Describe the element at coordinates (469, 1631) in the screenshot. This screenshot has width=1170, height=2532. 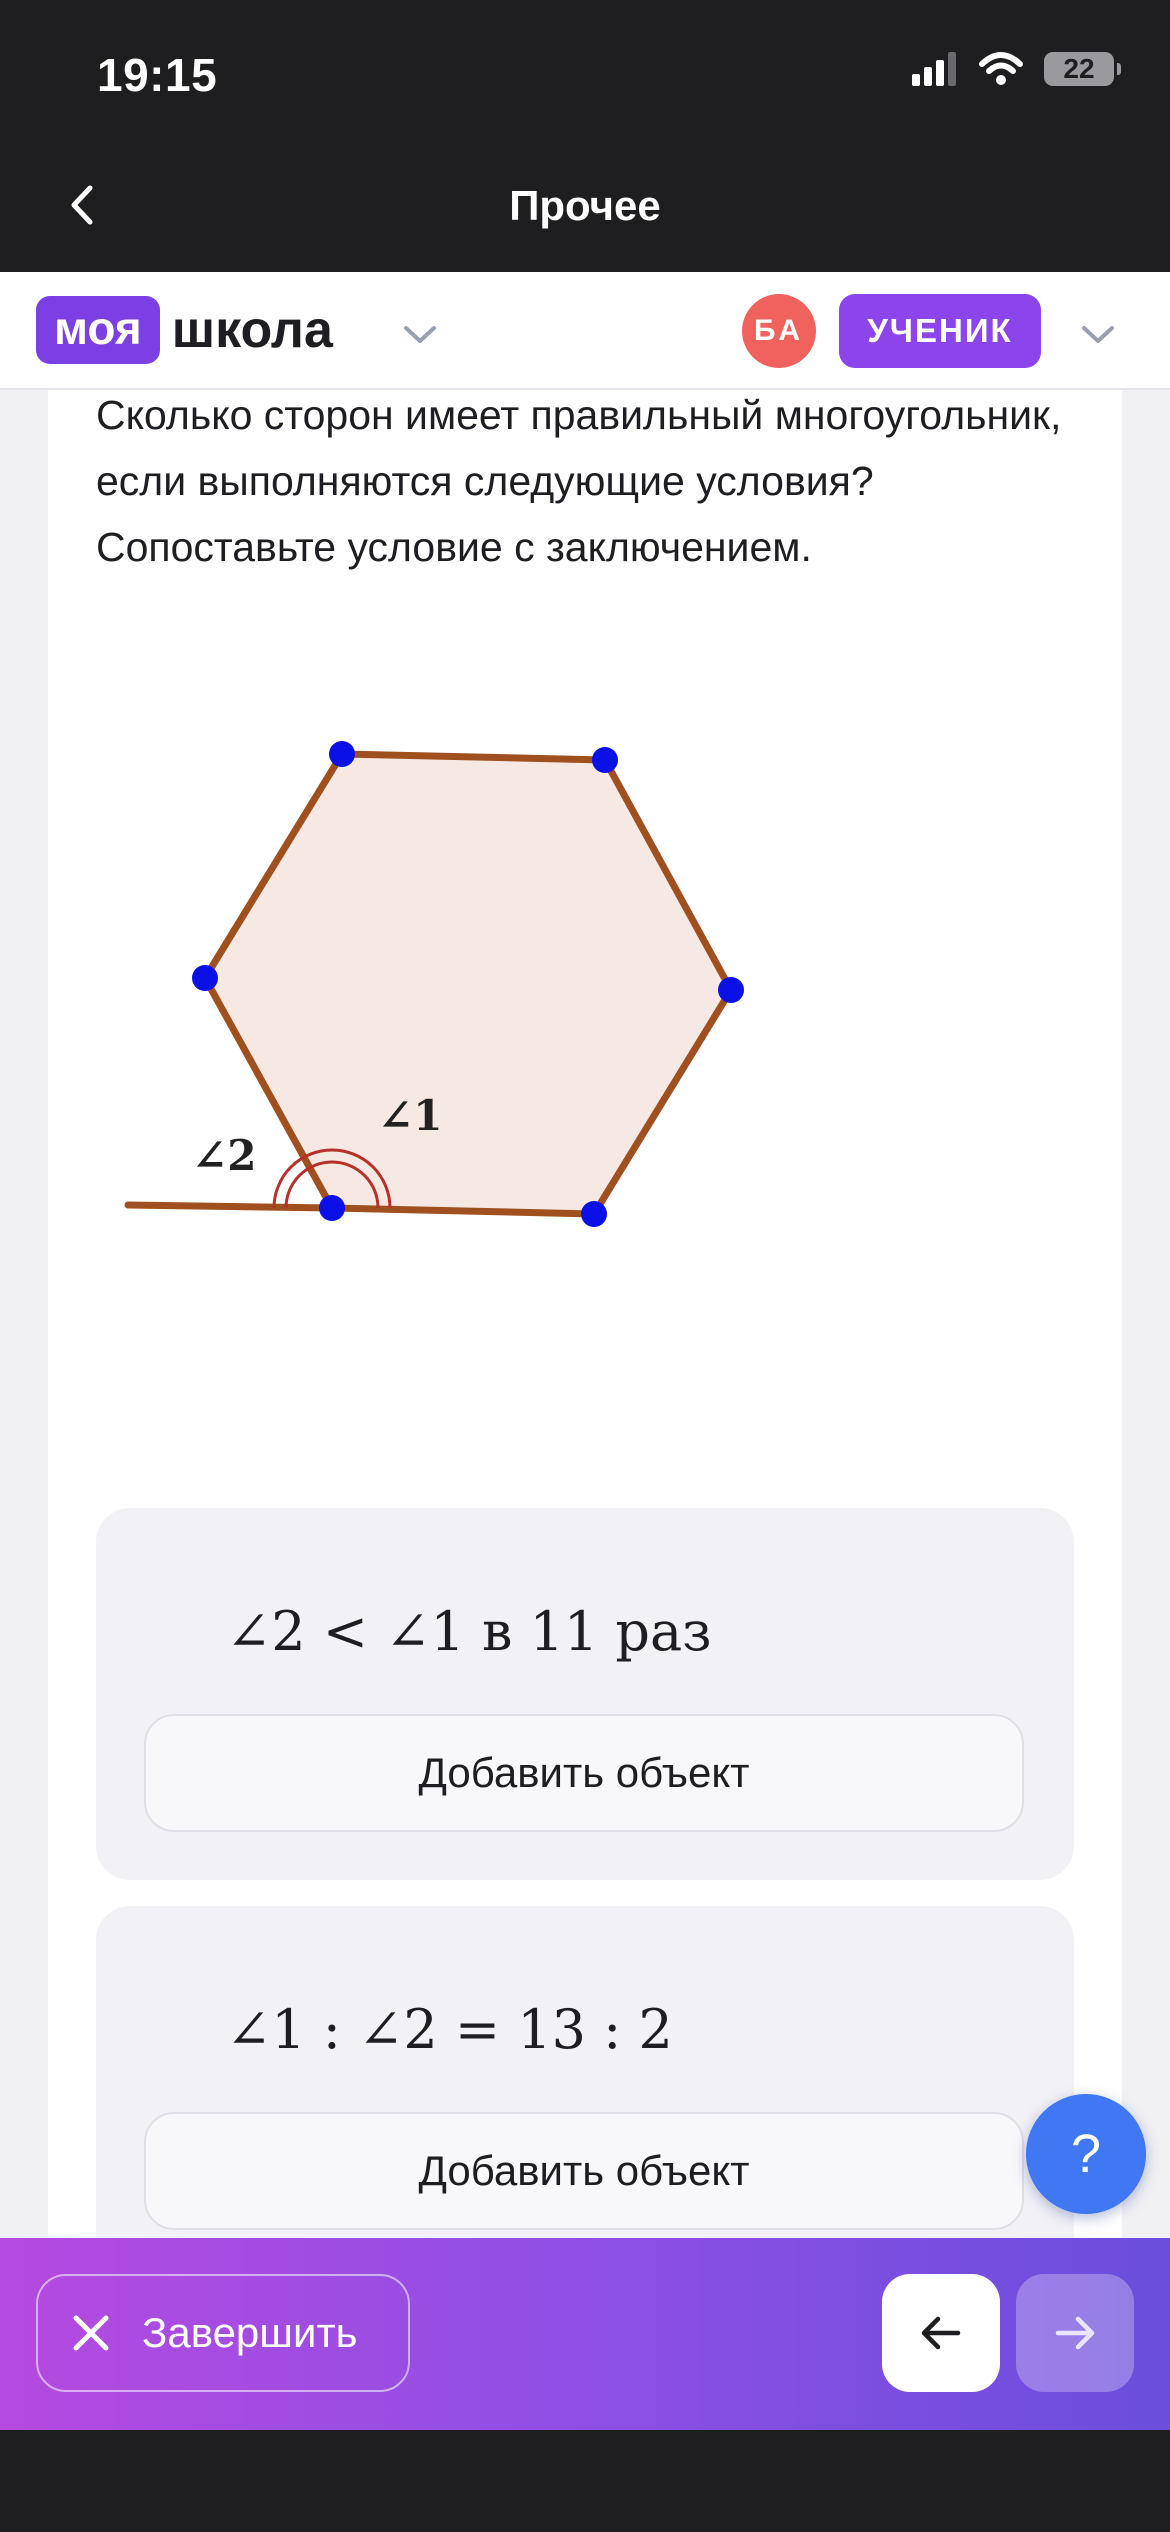
I see `match-condition: ∠2 < ∠1 в 11 раз` at that location.